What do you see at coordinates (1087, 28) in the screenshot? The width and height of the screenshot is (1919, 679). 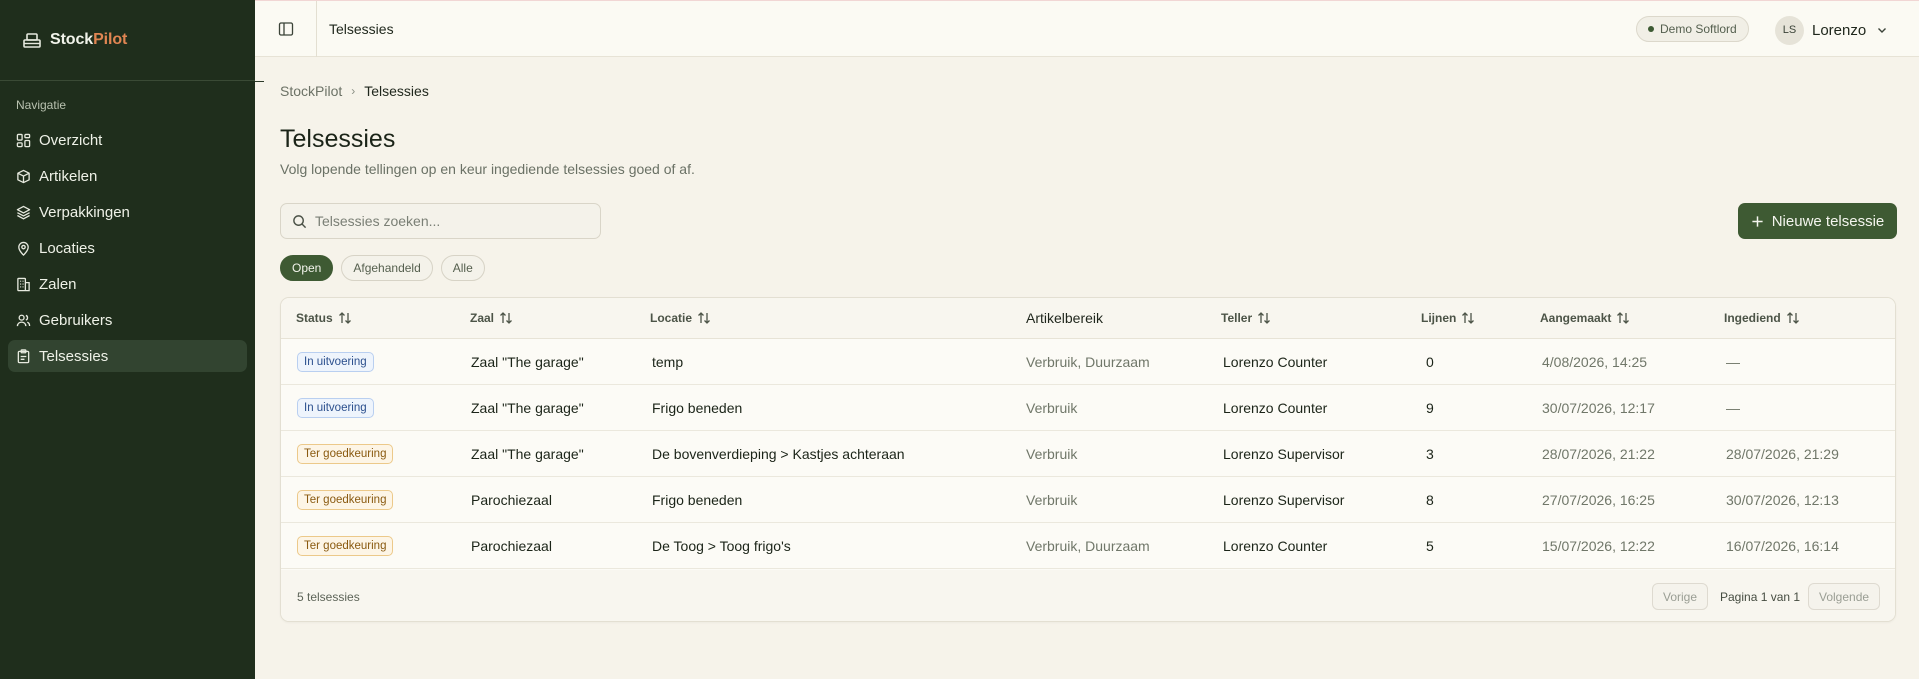 I see `topbar: Telsessies Demo Softlord LS Lorenzo` at bounding box center [1087, 28].